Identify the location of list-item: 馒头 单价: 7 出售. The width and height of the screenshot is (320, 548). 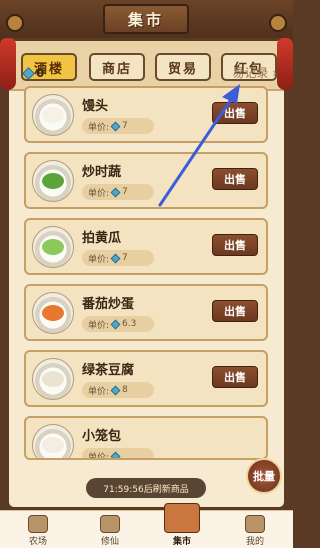
(146, 114).